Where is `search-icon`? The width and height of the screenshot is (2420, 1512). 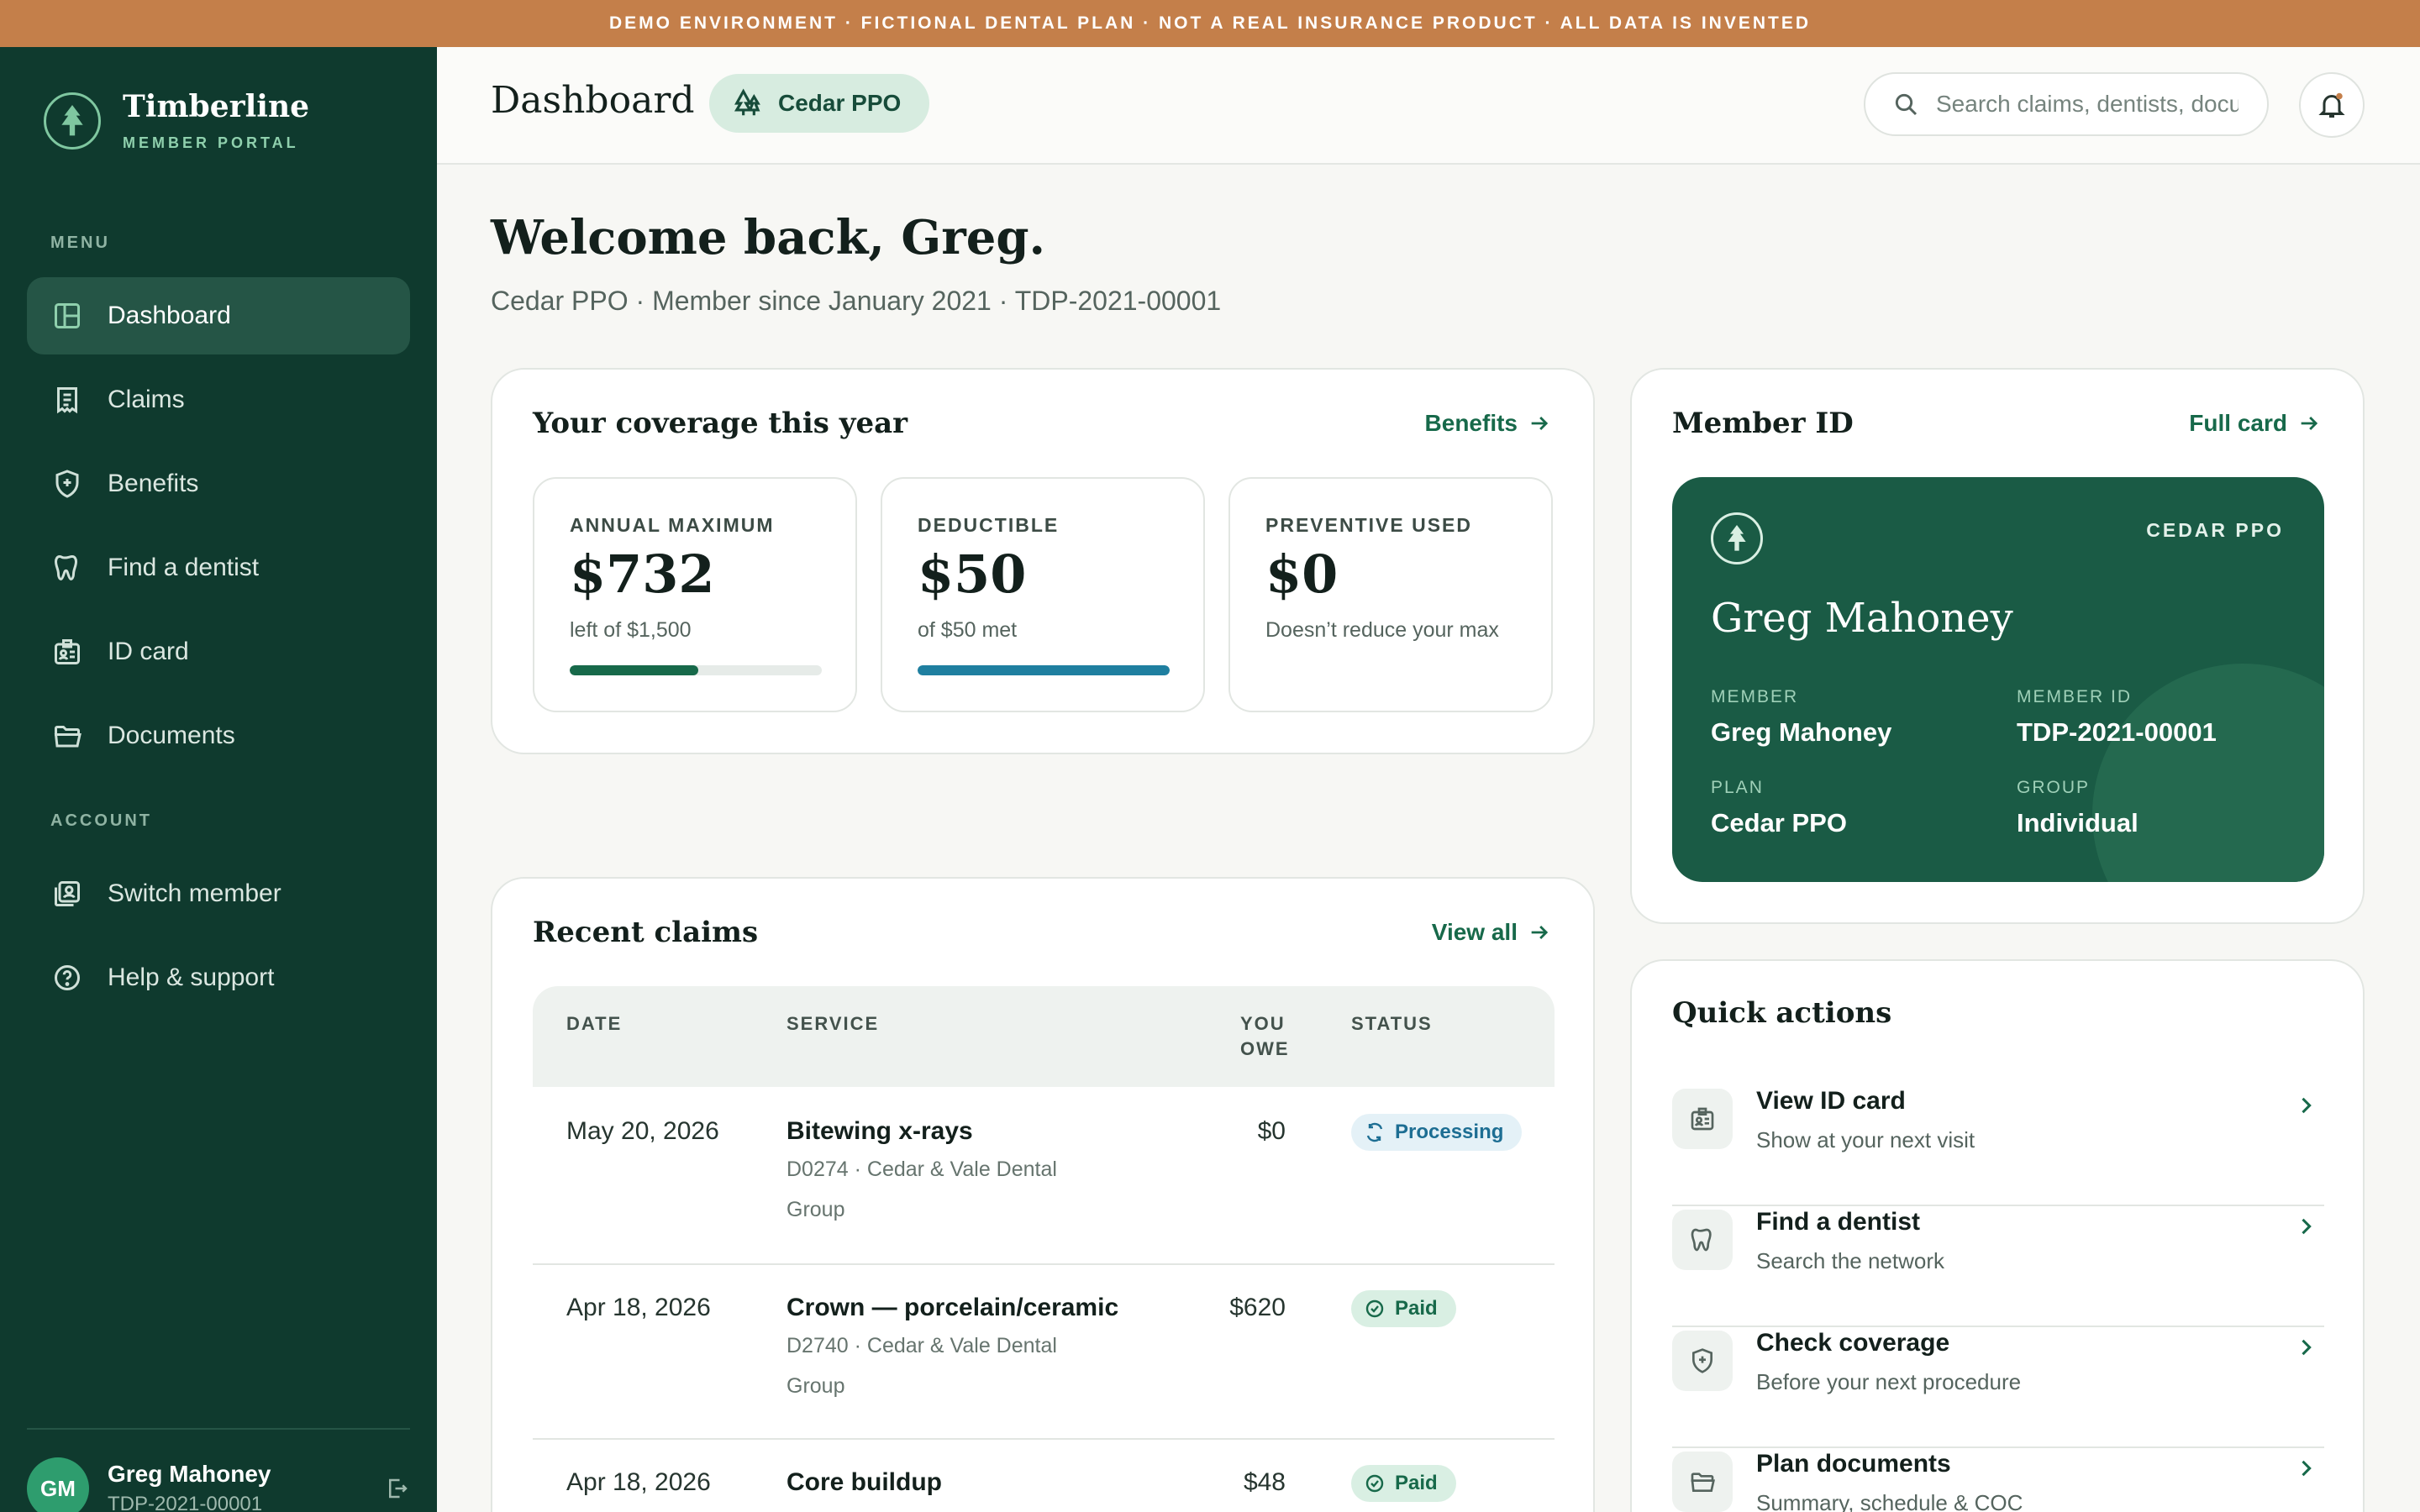
search-icon is located at coordinates (1907, 104).